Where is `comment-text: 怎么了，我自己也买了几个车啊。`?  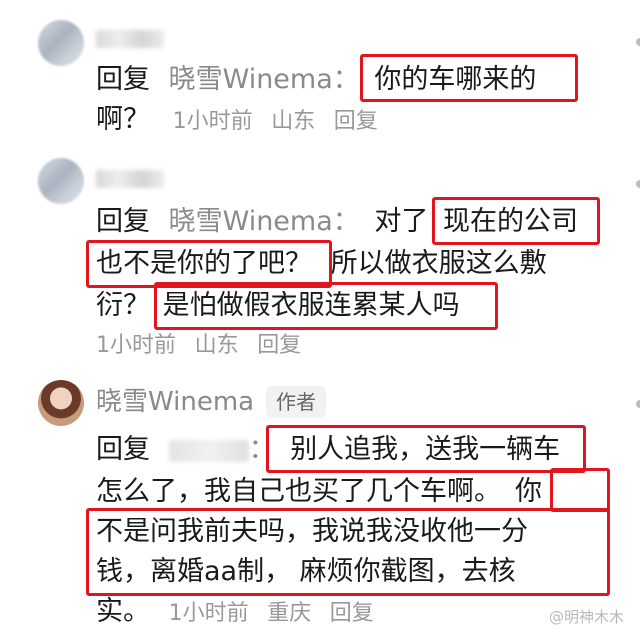
comment-text: 怎么了，我自己也买了几个车啊。 is located at coordinates (298, 491).